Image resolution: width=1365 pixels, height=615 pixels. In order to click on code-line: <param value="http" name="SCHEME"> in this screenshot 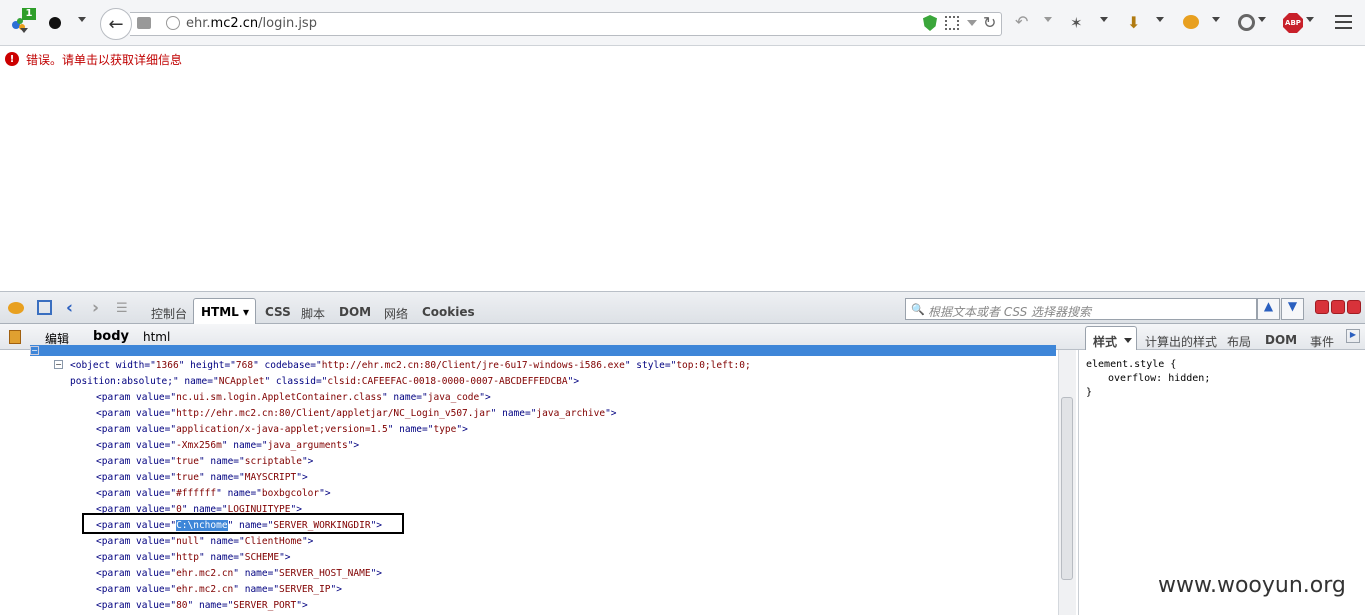, I will do `click(193, 557)`.